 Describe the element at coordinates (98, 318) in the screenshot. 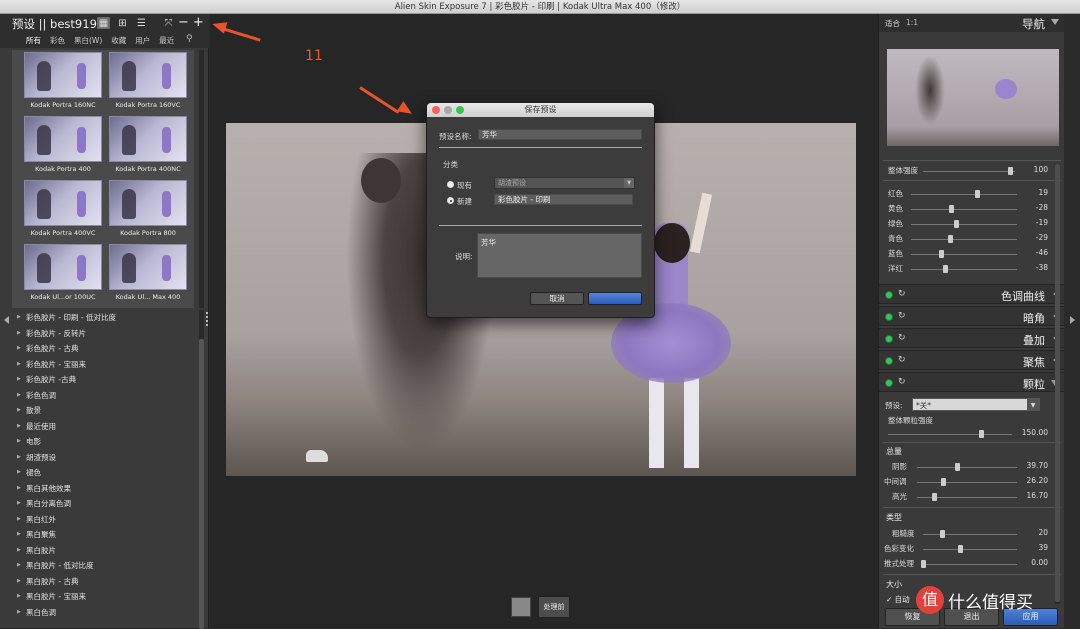

I see `list-item: 彩色胶片 - 印刷 - 低对比度` at that location.